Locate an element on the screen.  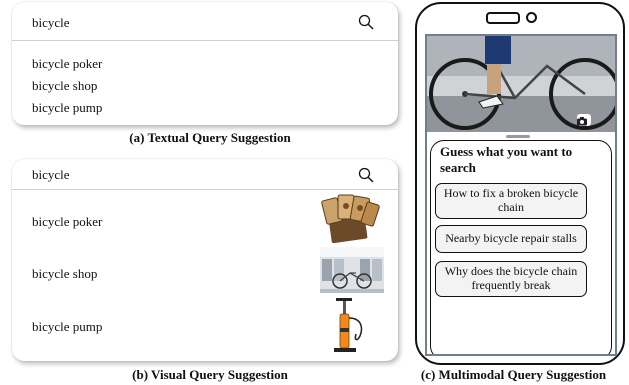
phone-front-camera is located at coordinates (531, 17).